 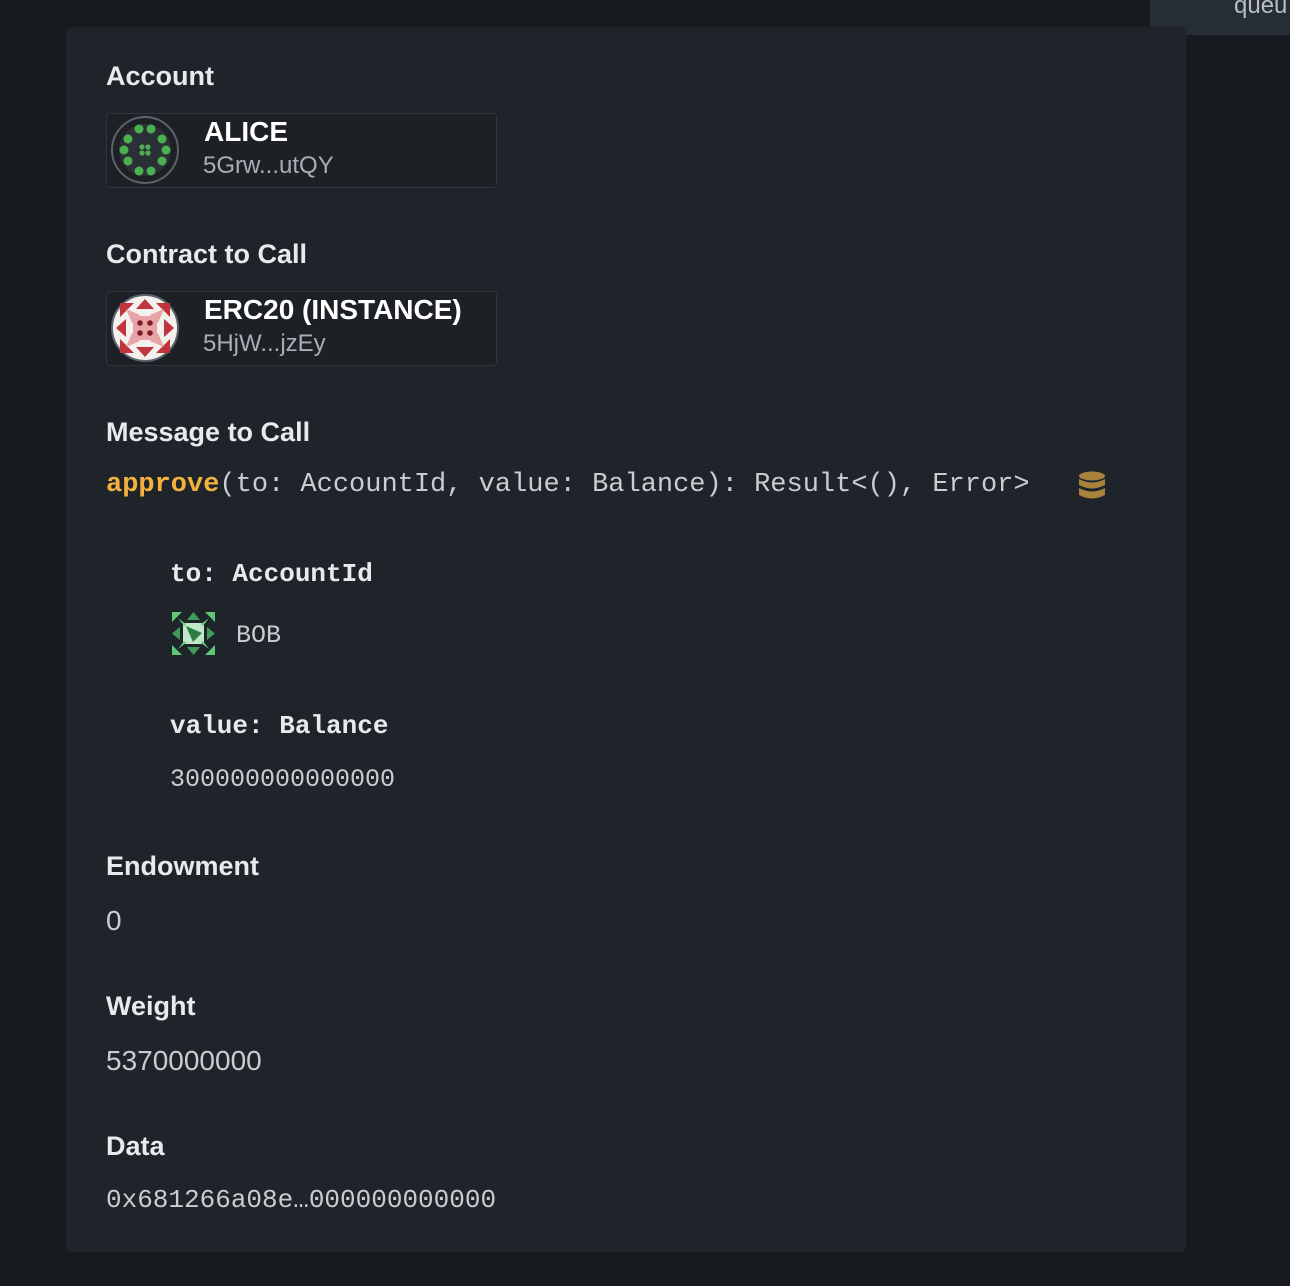 I want to click on weight-label: Weight, so click(x=151, y=1006).